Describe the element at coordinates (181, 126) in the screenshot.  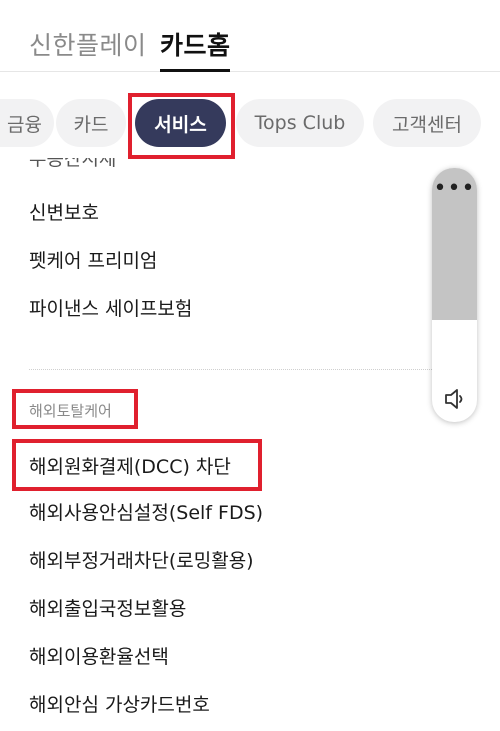
I see `highlight-box-service` at that location.